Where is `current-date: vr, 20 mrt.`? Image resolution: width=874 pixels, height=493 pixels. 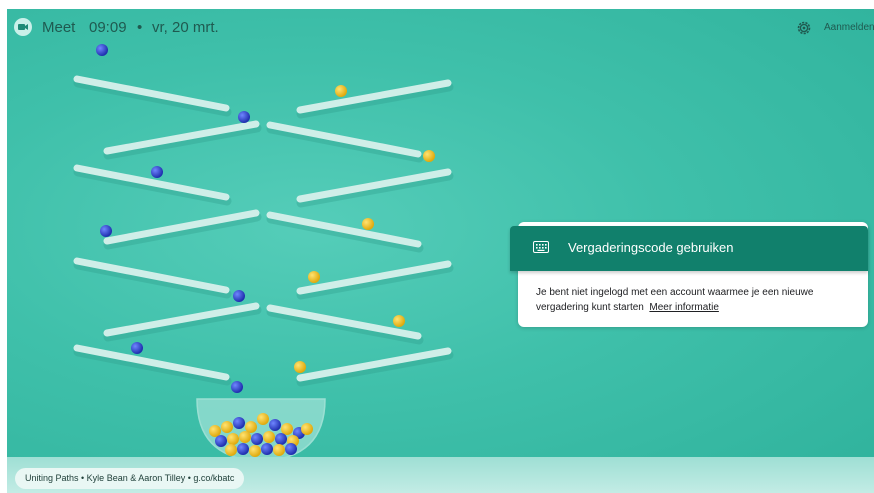
current-date: vr, 20 mrt. is located at coordinates (185, 27).